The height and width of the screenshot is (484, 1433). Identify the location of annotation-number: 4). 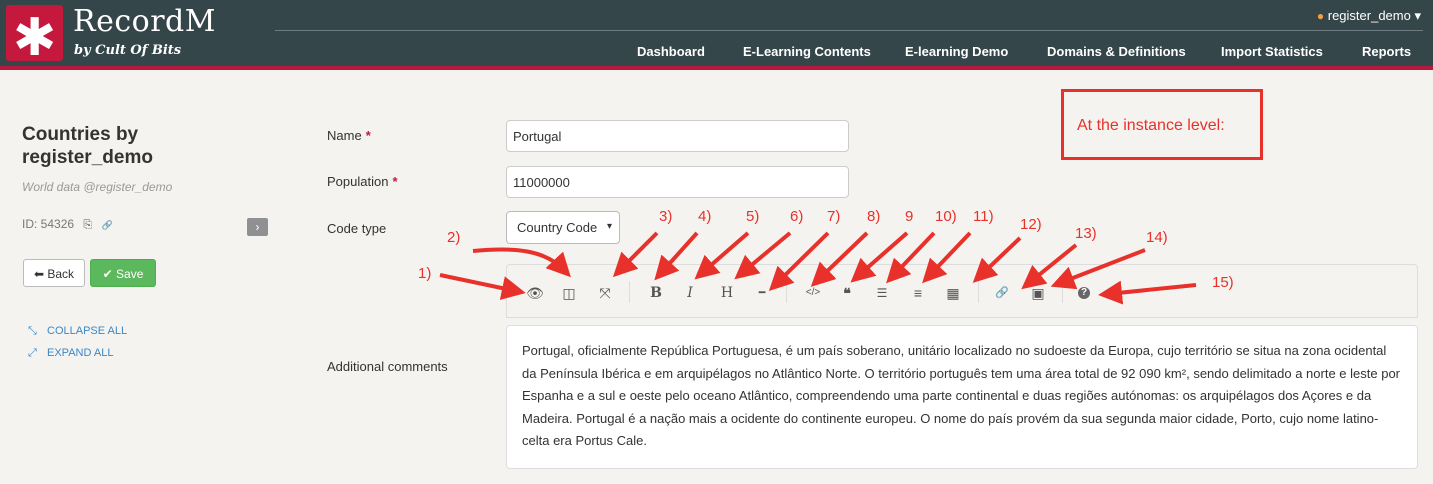
(705, 216).